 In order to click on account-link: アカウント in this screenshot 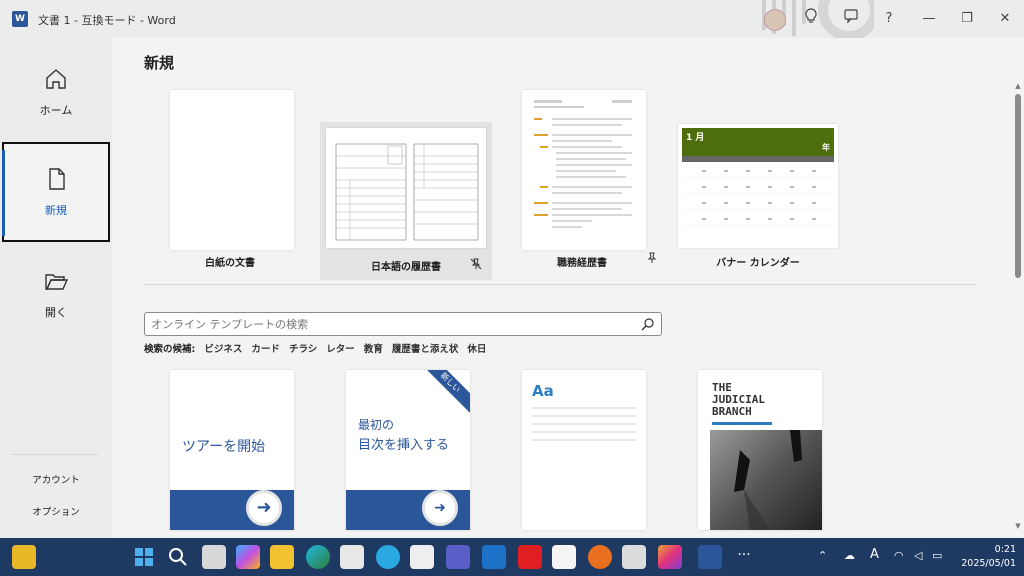, I will do `click(56, 479)`.